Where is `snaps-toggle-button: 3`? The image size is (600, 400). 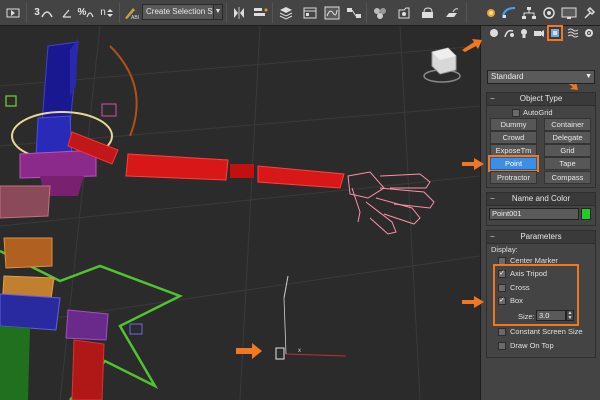 snaps-toggle-button: 3 is located at coordinates (44, 12).